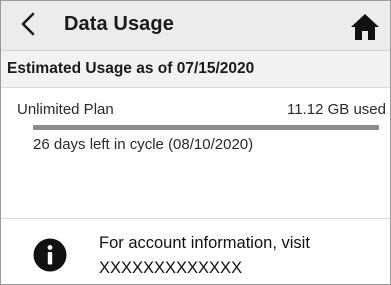 The image size is (391, 285). Describe the element at coordinates (170, 268) in the screenshot. I see `account-info-url: XXXXXXXXXXXXX` at that location.